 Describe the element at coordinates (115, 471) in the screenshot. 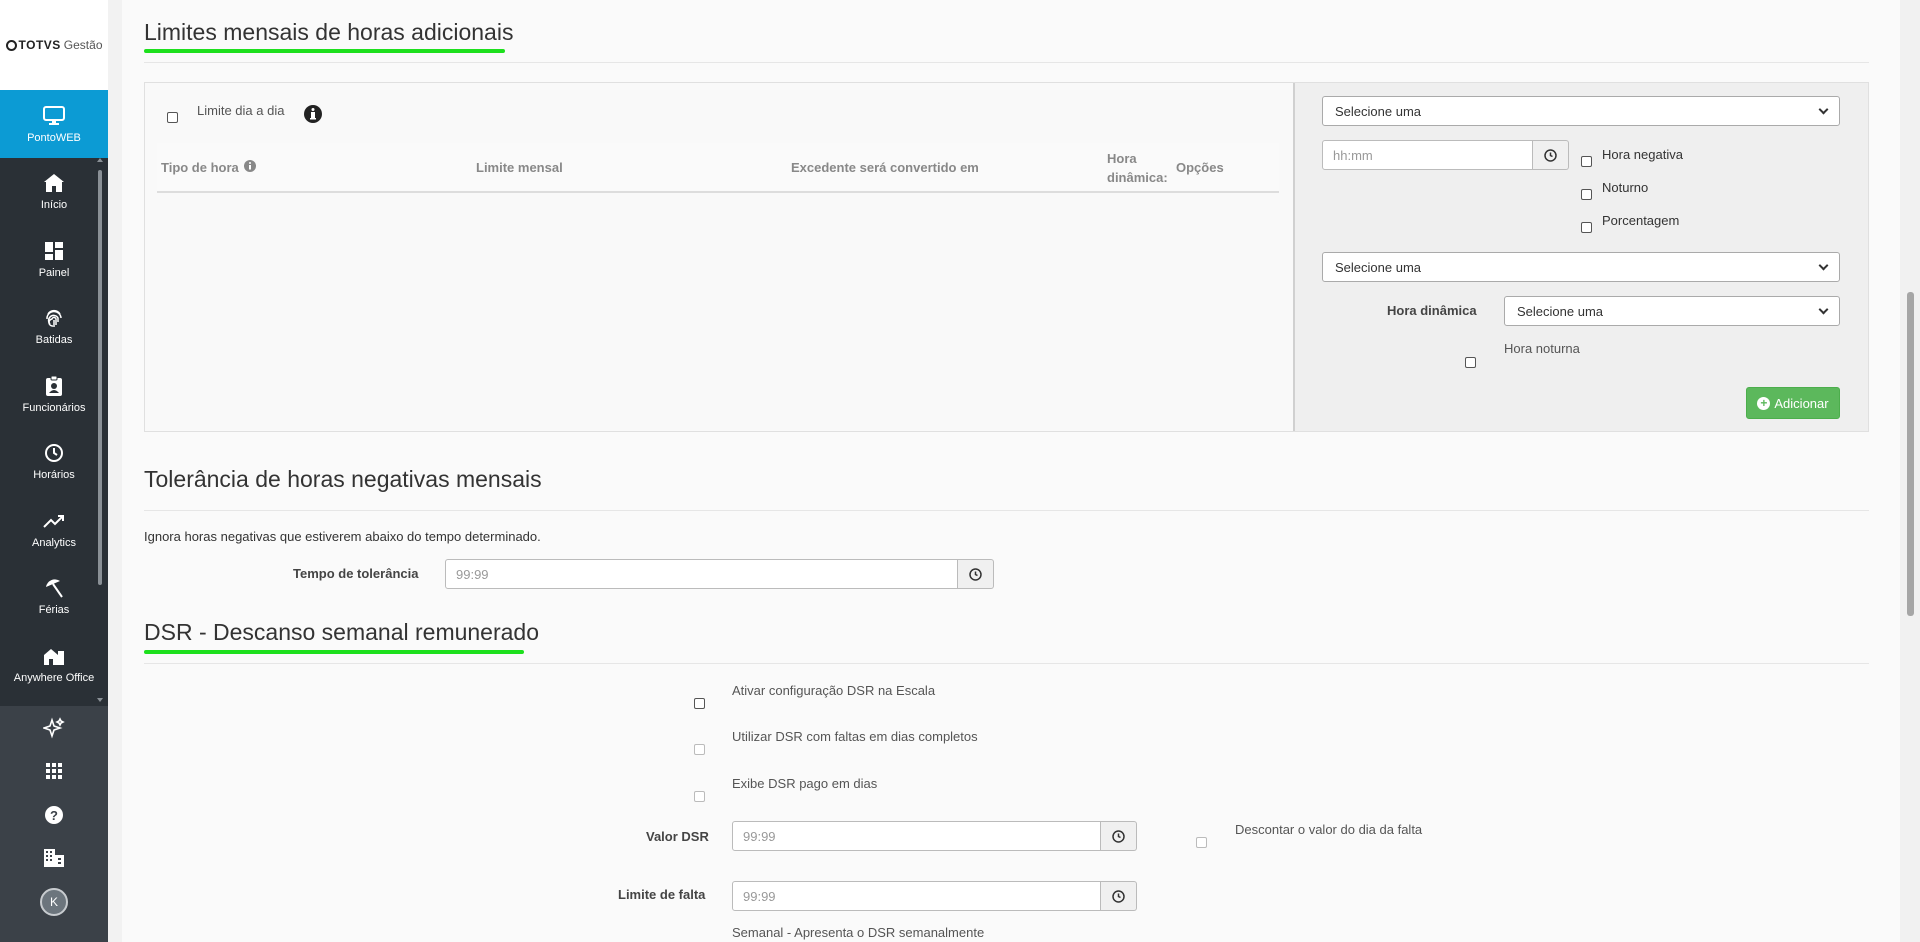

I see `content-gutter` at that location.